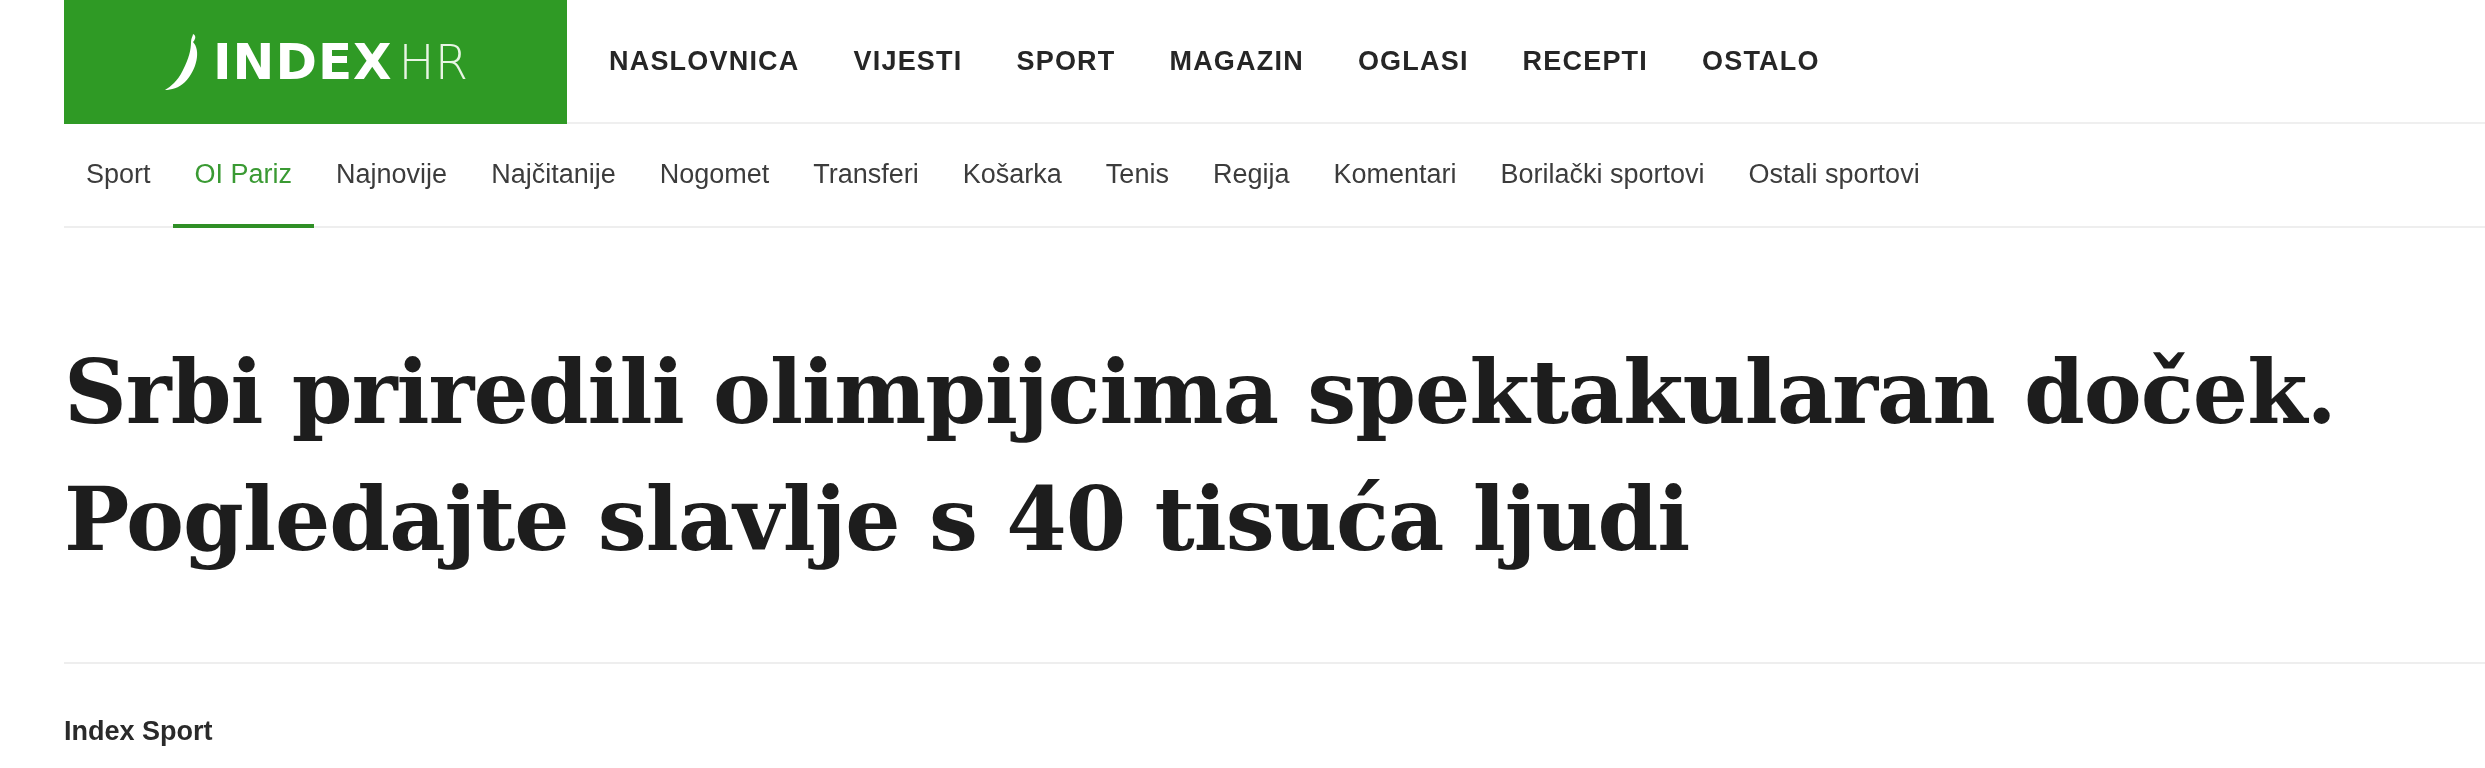 This screenshot has width=2485, height=768. I want to click on nav-link: RECEPTI, so click(1585, 61).